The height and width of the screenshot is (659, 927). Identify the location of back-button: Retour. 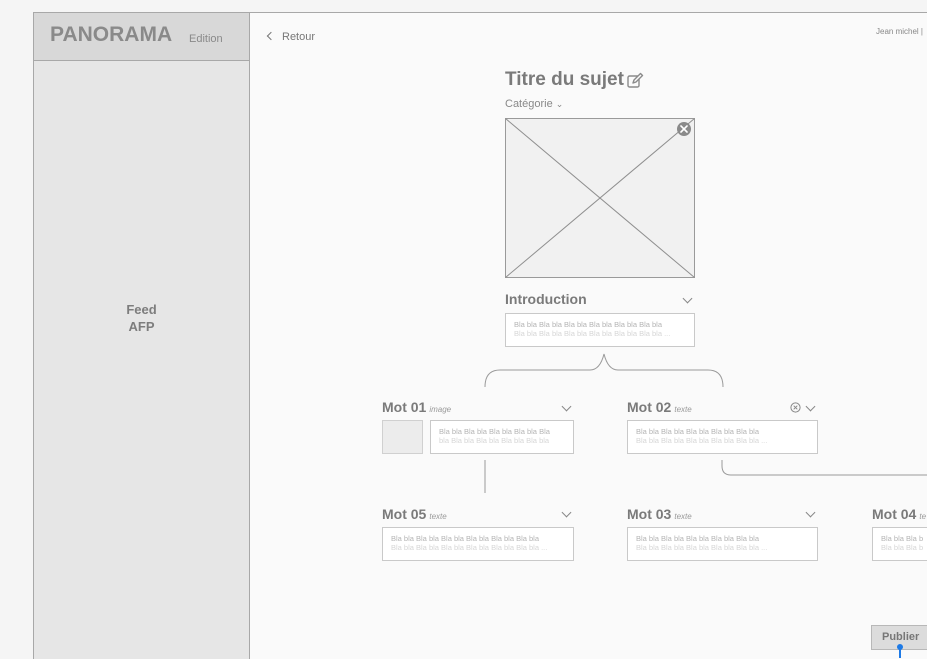
(291, 37).